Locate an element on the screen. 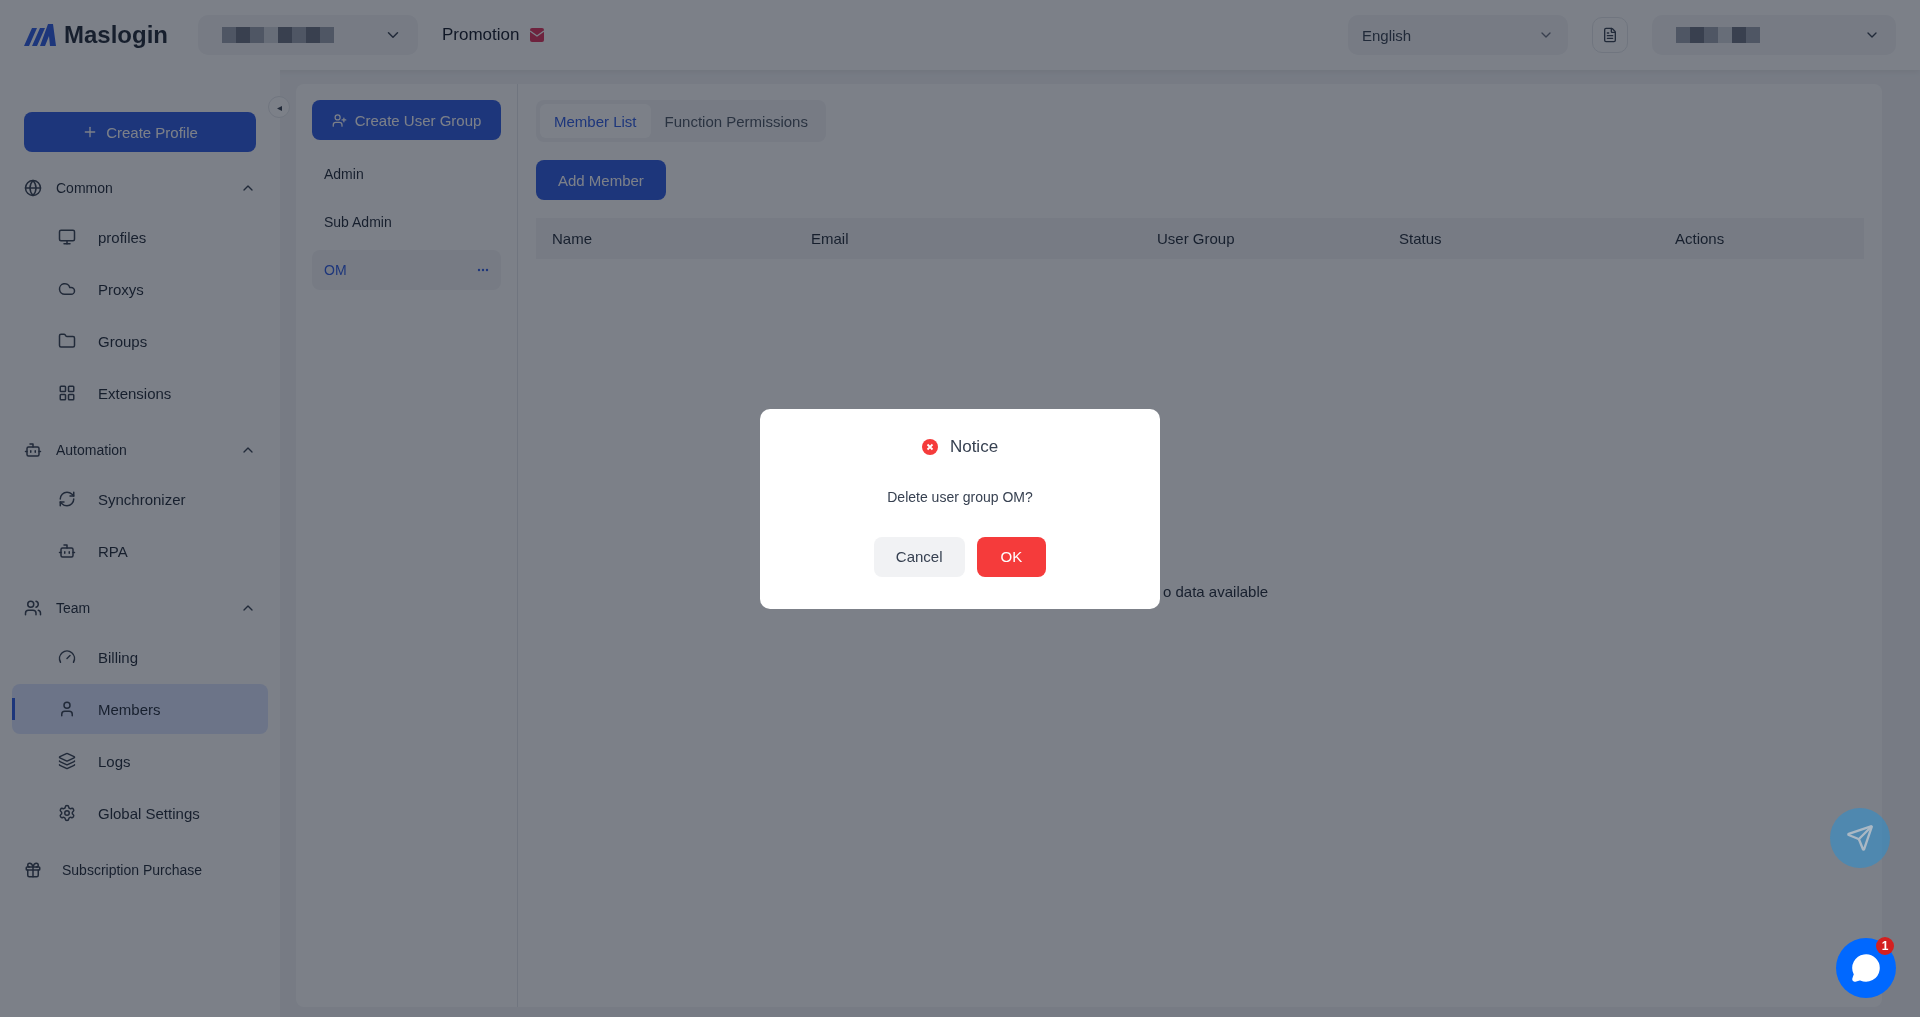 The image size is (1920, 1017). envelope-icon is located at coordinates (537, 35).